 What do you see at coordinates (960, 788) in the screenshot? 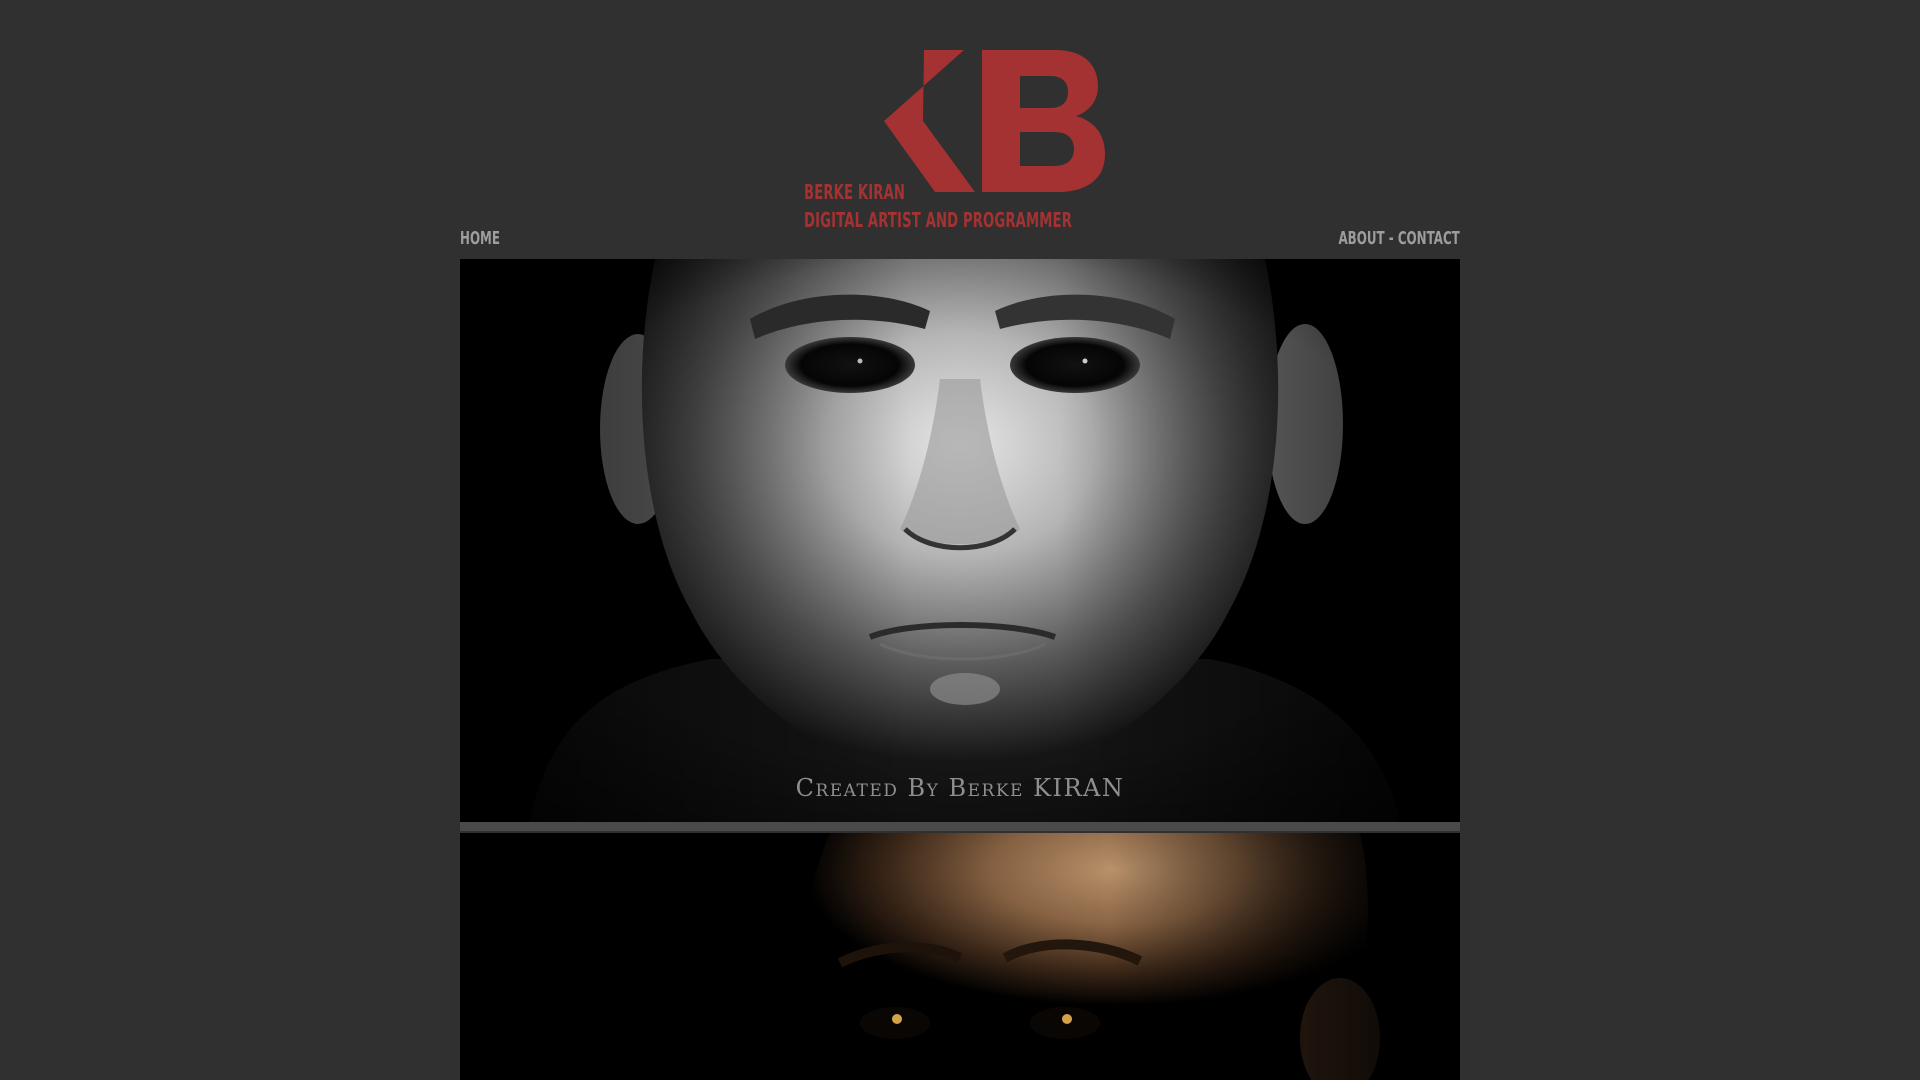
I see `image-caption: Created By Berke KIRAN` at bounding box center [960, 788].